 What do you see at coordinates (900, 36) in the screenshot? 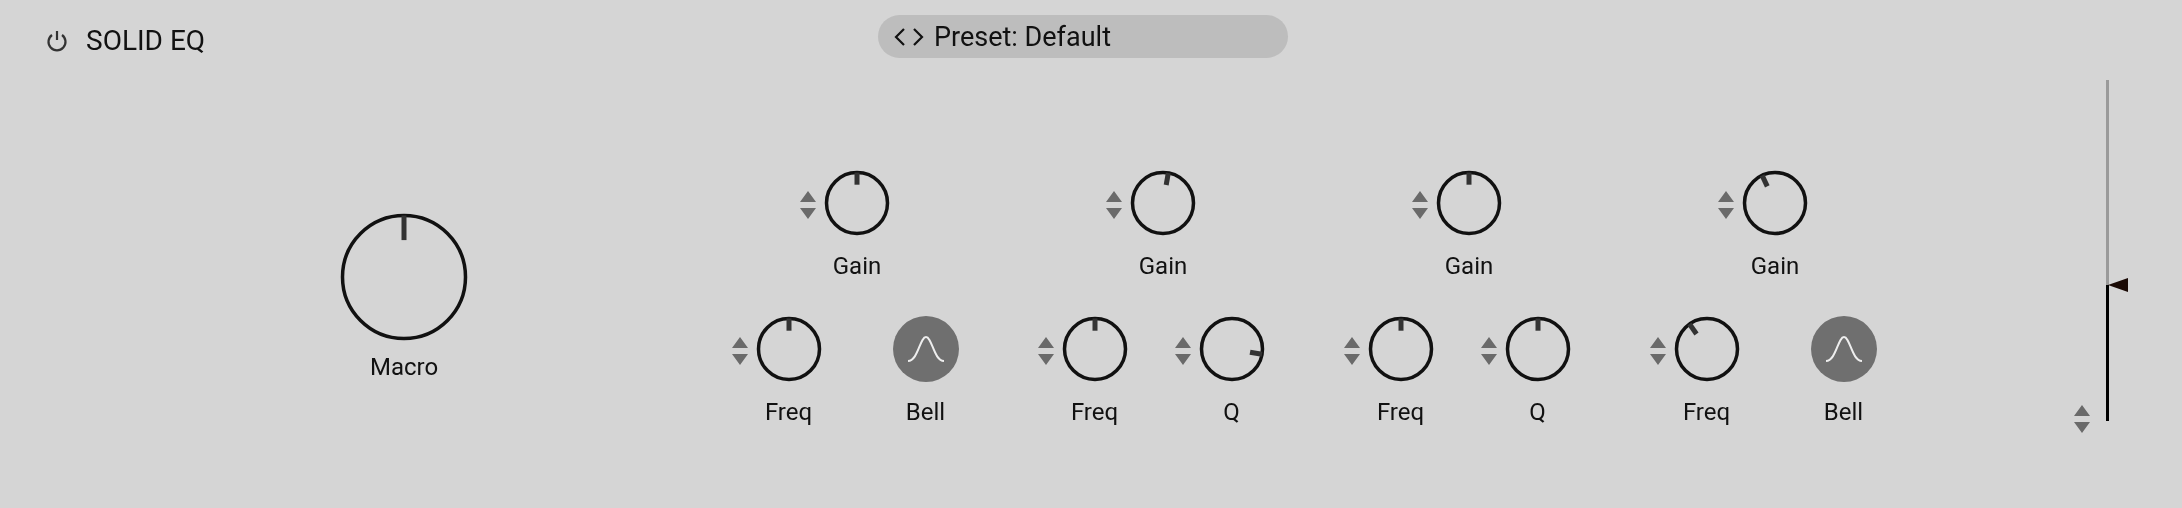
I see `chevron-left-icon` at bounding box center [900, 36].